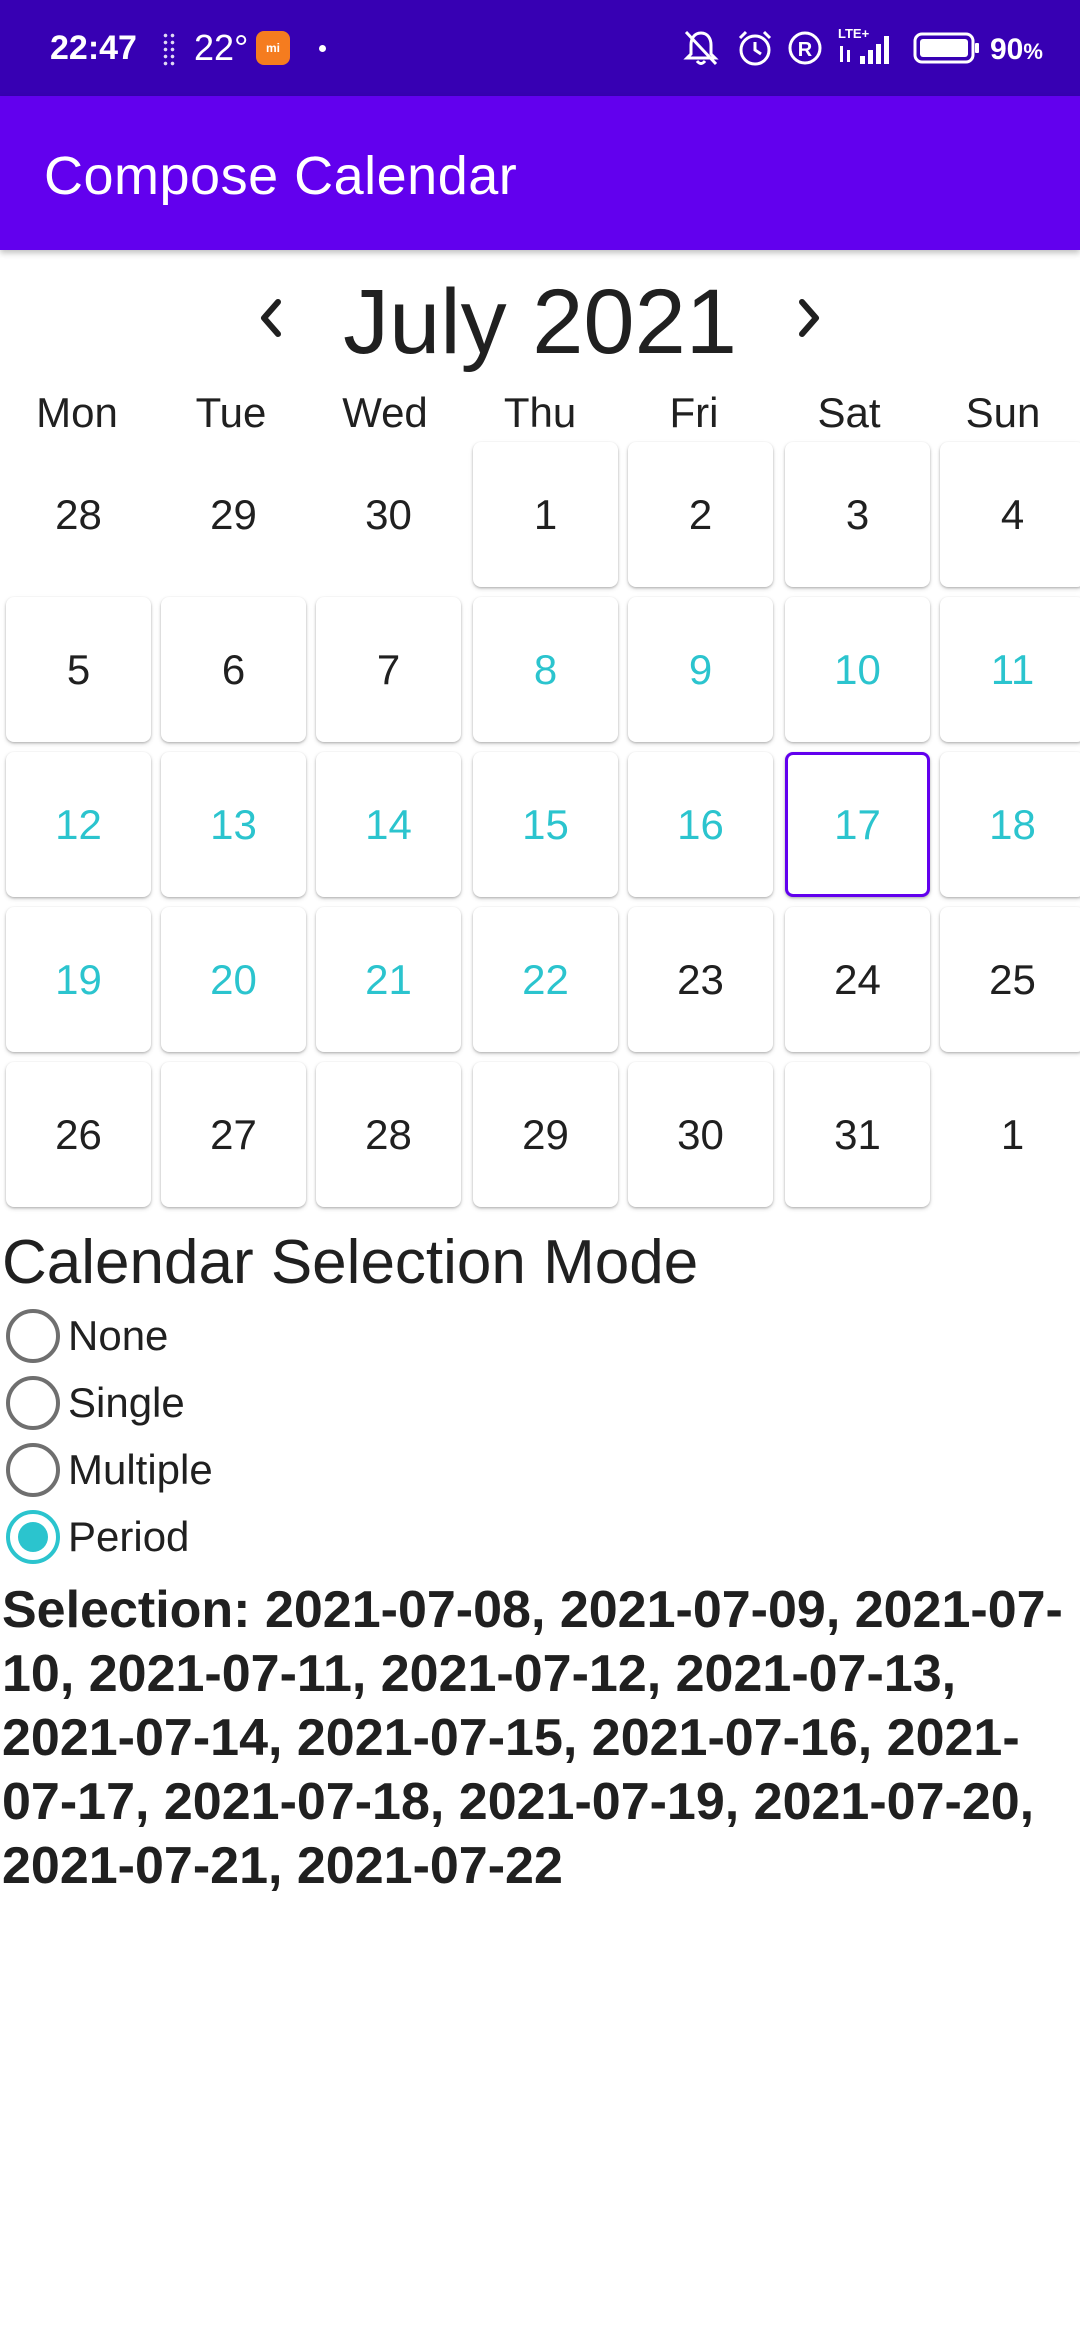  What do you see at coordinates (273, 48) in the screenshot?
I see `mi-app-icon: mi` at bounding box center [273, 48].